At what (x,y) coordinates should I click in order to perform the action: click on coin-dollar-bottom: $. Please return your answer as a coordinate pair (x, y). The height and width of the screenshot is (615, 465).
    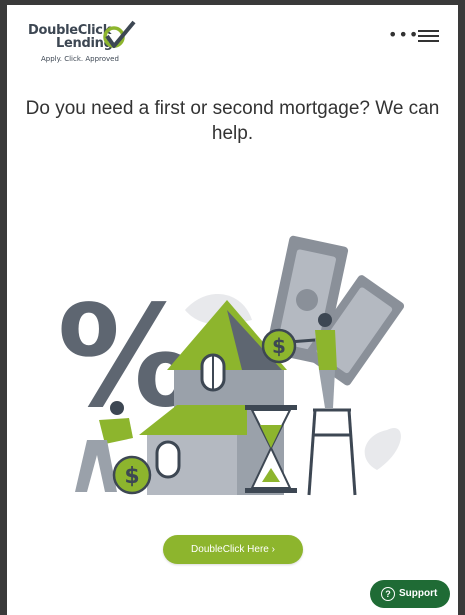
    Looking at the image, I should click on (131, 476).